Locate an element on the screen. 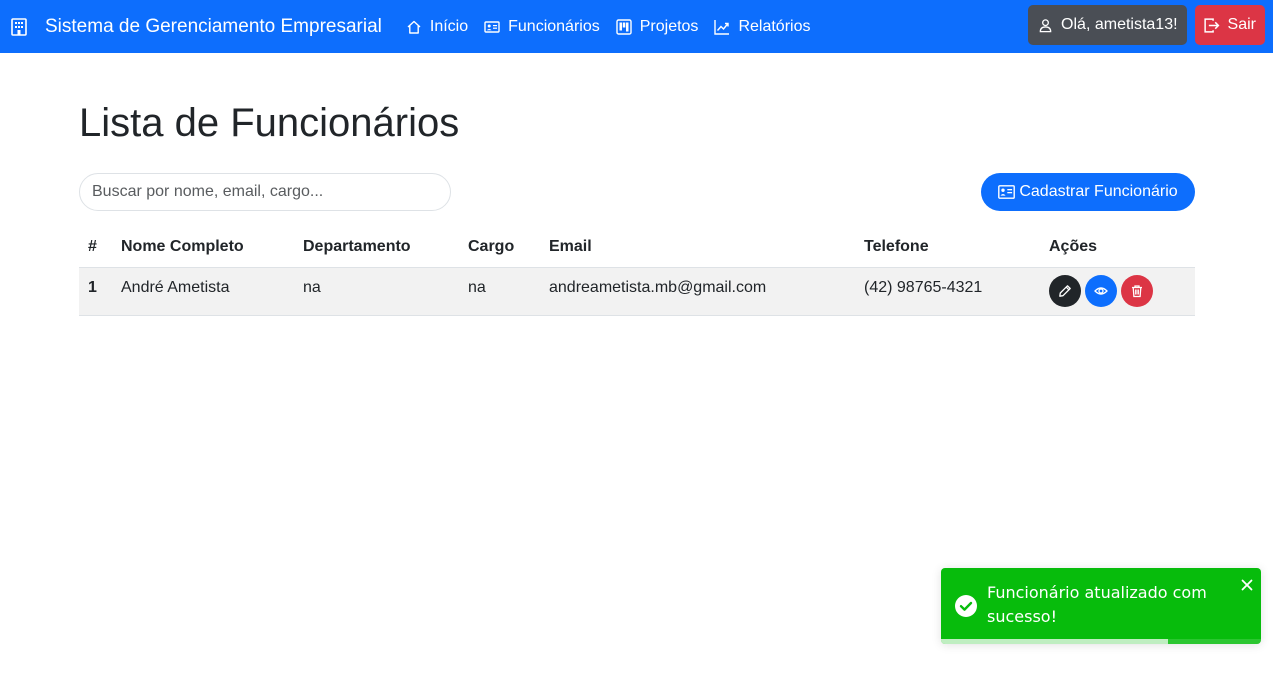 This screenshot has width=1273, height=673. user-menu-button: Olá, ametista13! is located at coordinates (1107, 25).